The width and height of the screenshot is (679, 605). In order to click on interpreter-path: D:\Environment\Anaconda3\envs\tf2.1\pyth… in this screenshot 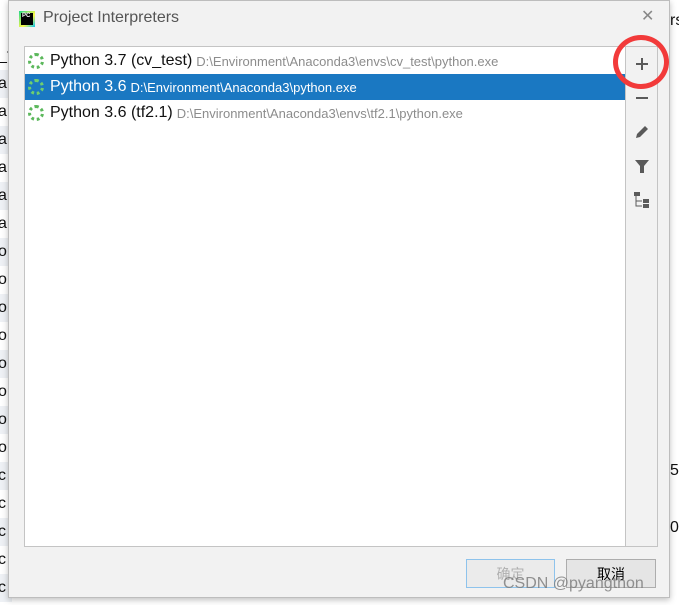, I will do `click(319, 113)`.